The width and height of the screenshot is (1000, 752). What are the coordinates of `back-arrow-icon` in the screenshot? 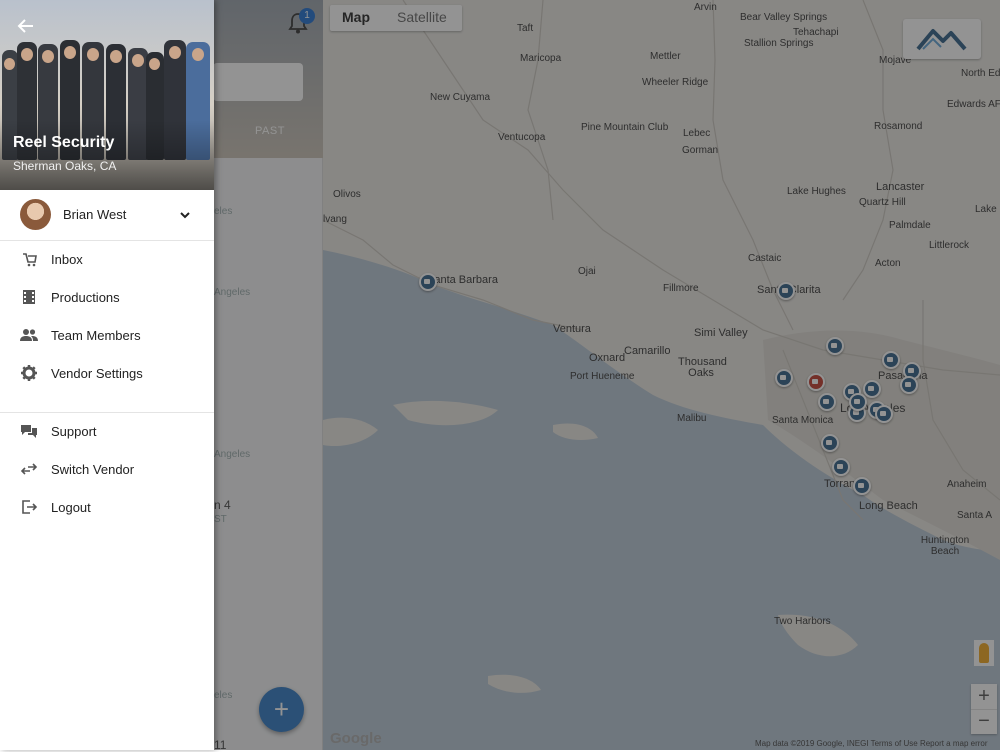 It's located at (26, 26).